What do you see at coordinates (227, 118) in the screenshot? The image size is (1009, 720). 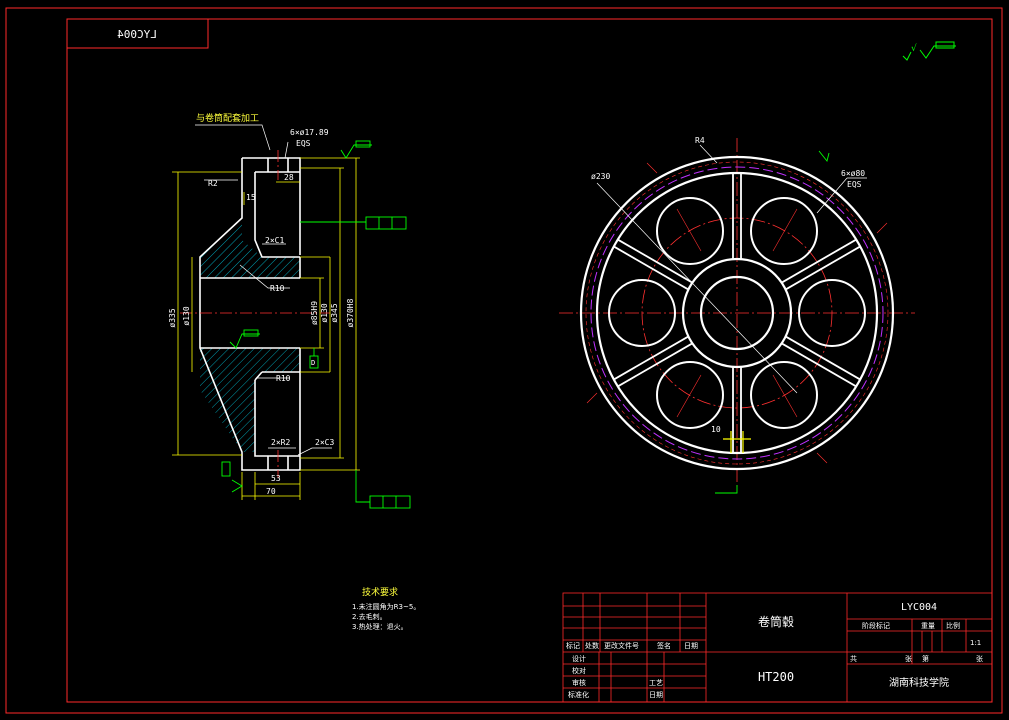 I see `note-machining: 与卷筒配套加工` at bounding box center [227, 118].